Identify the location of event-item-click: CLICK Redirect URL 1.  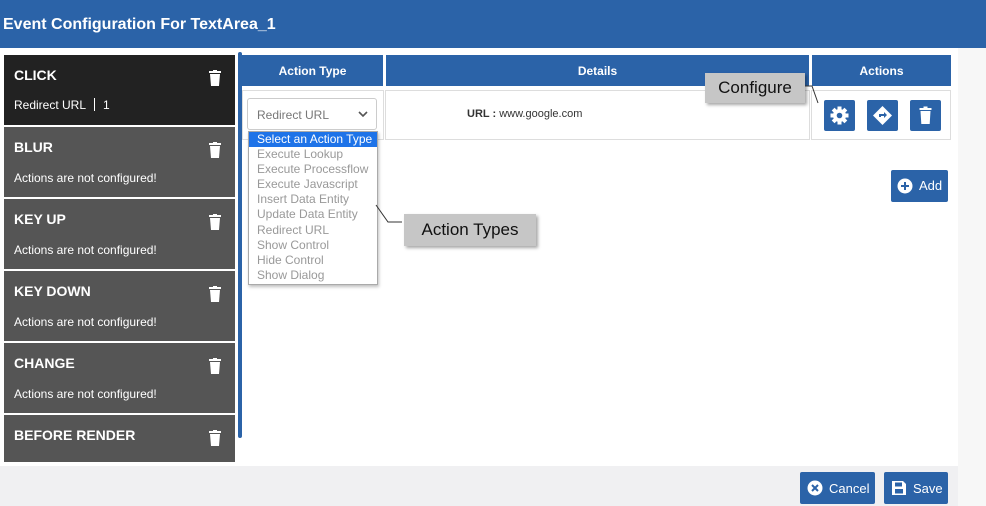
(119, 90).